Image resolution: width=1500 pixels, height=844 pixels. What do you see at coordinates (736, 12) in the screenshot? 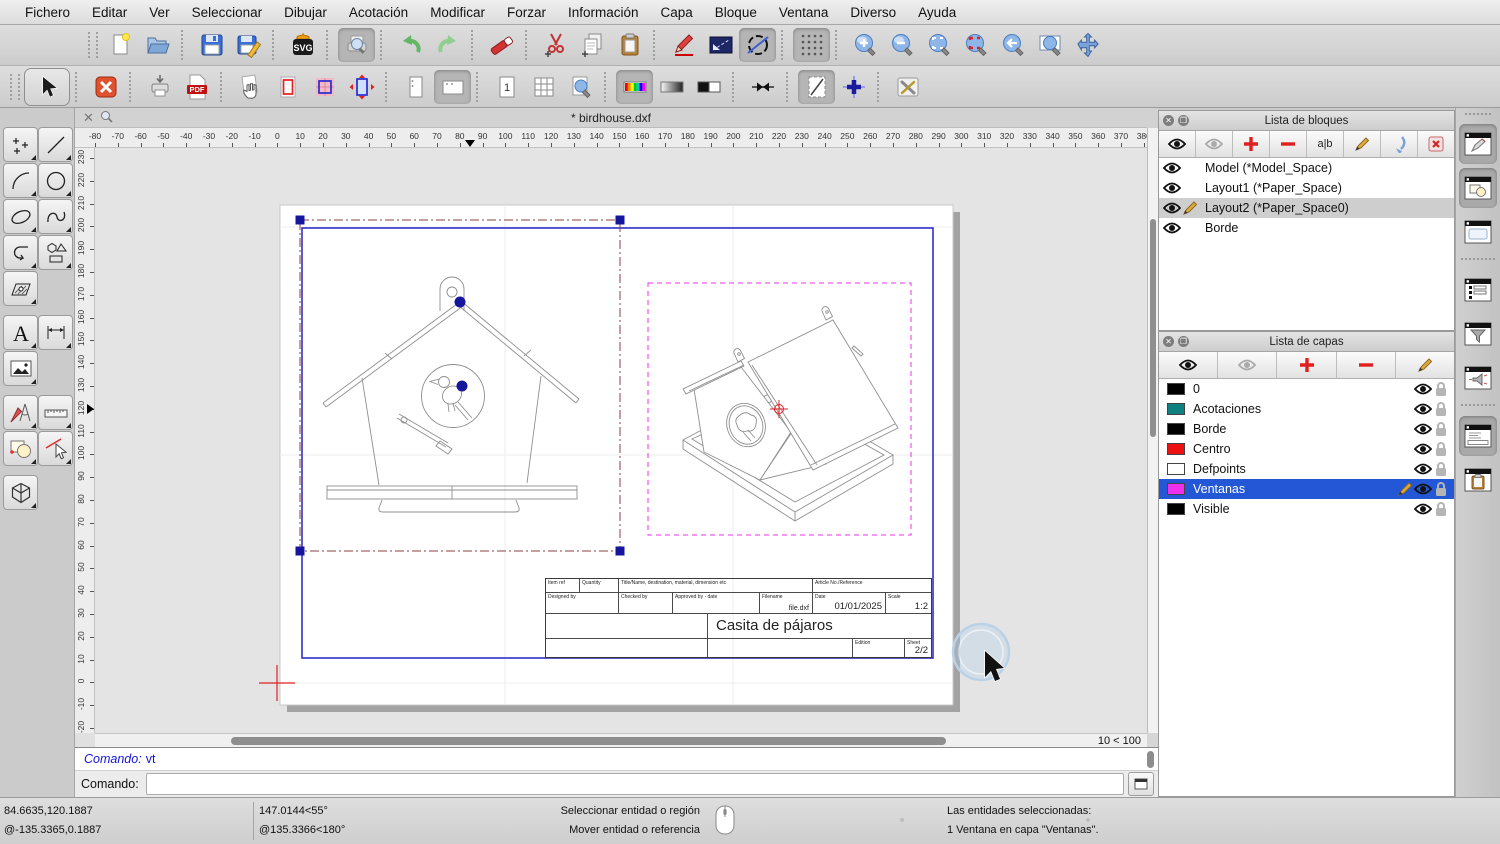
I see `menu-bloque: Bloque` at bounding box center [736, 12].